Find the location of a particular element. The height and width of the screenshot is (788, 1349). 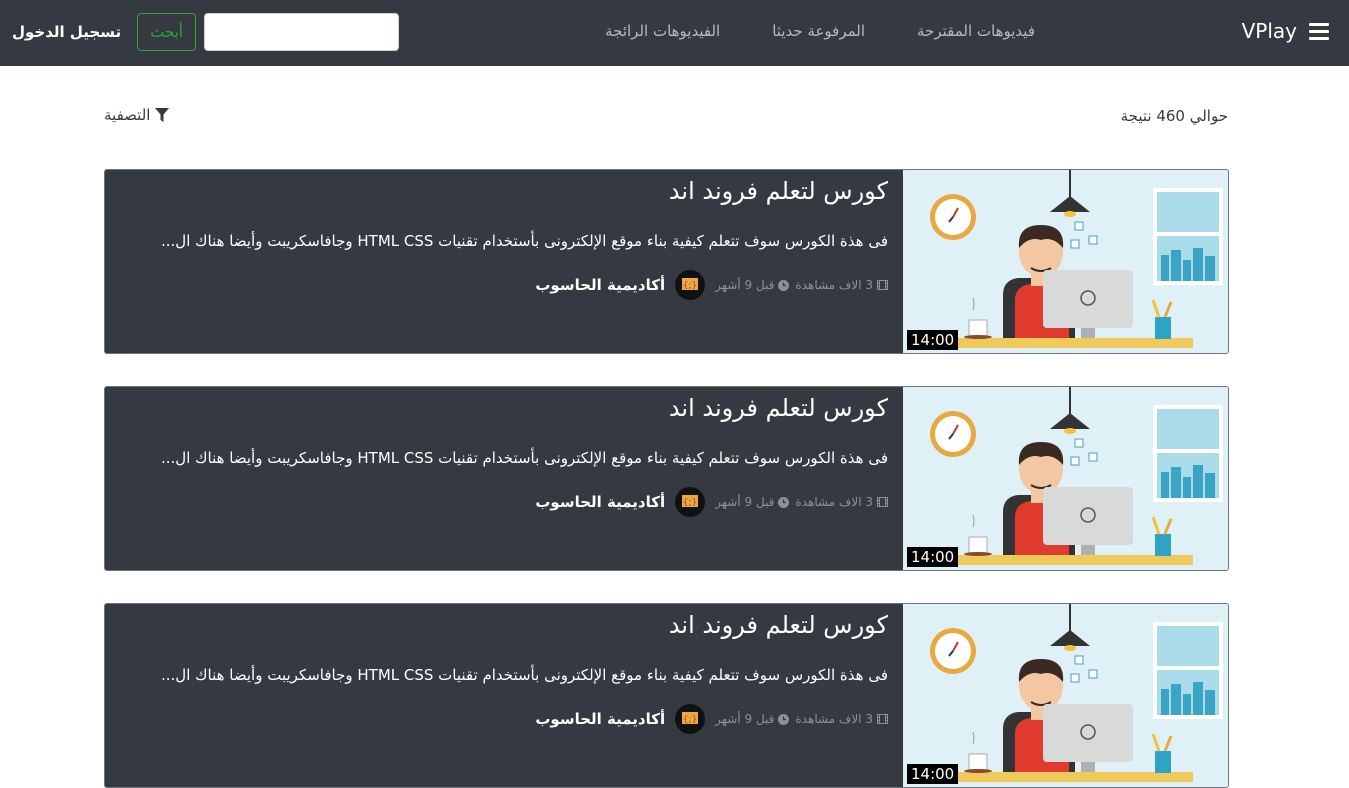

nav-link-trending: الفيديوهات الرائجة is located at coordinates (662, 31).